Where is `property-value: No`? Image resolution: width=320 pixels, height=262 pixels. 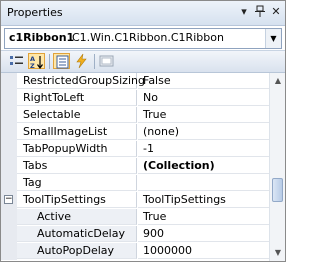
property-value: No is located at coordinates (203, 98).